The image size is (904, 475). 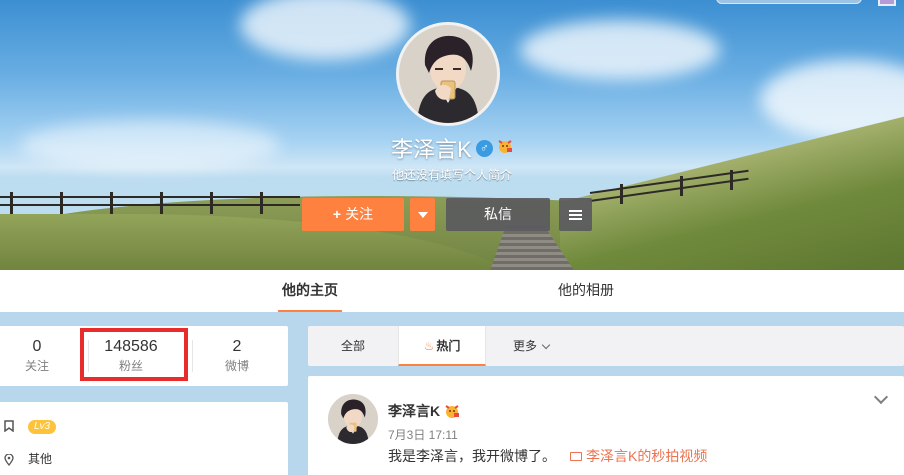 I want to click on post-author-name-text: 李泽言K, so click(x=414, y=411).